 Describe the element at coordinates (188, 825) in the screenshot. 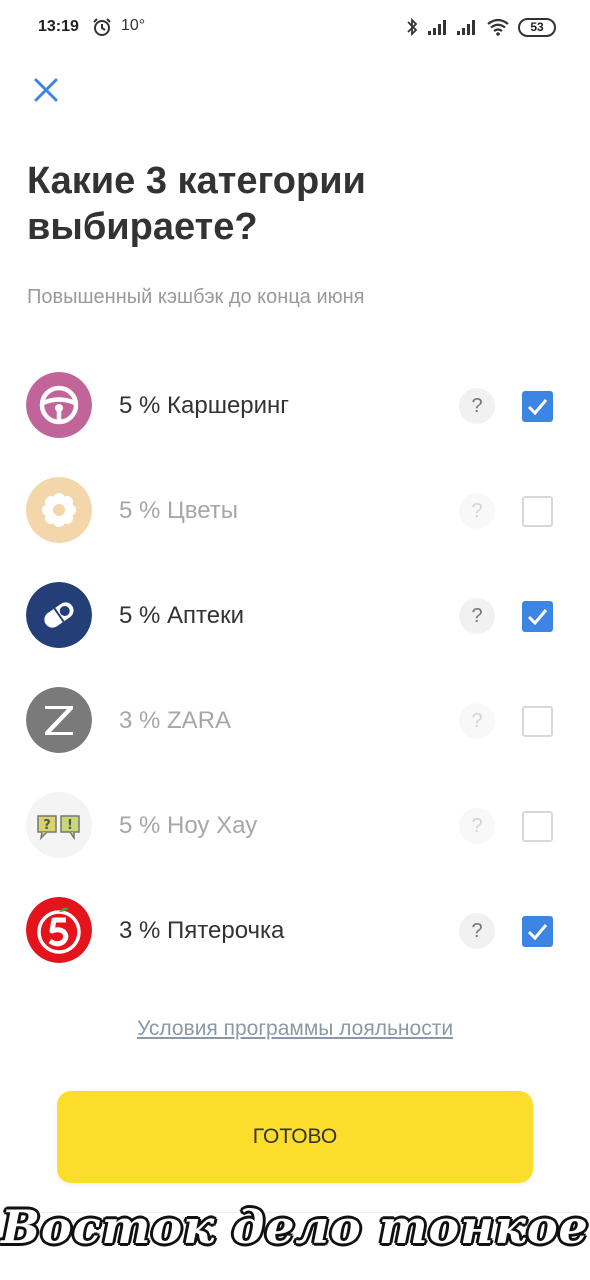

I see `category-label: 5 % Ноу Хау` at that location.